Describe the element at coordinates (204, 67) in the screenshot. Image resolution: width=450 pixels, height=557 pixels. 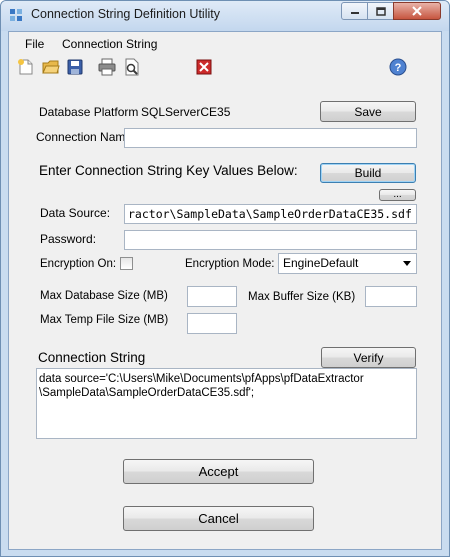
I see `close-red-icon` at that location.